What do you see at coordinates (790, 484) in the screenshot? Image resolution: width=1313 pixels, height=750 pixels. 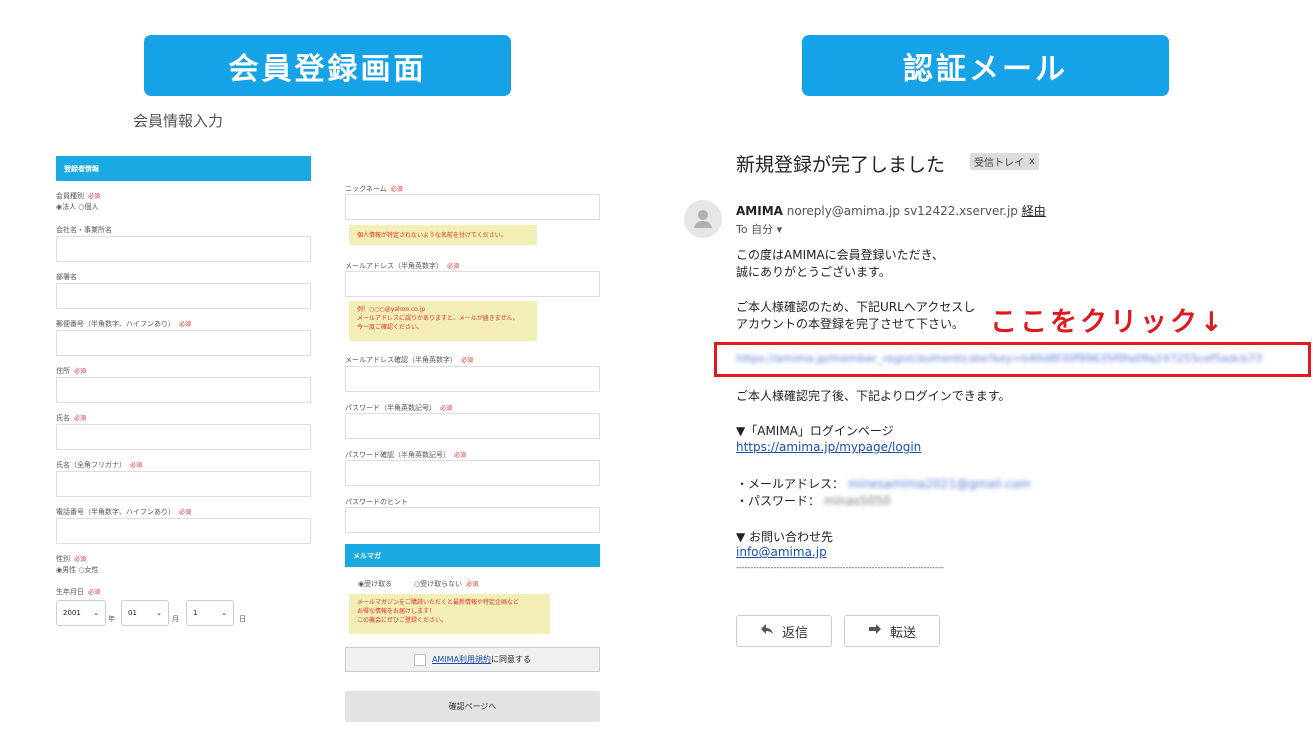 I see `email-credential-label: ・メールアドレス：` at bounding box center [790, 484].